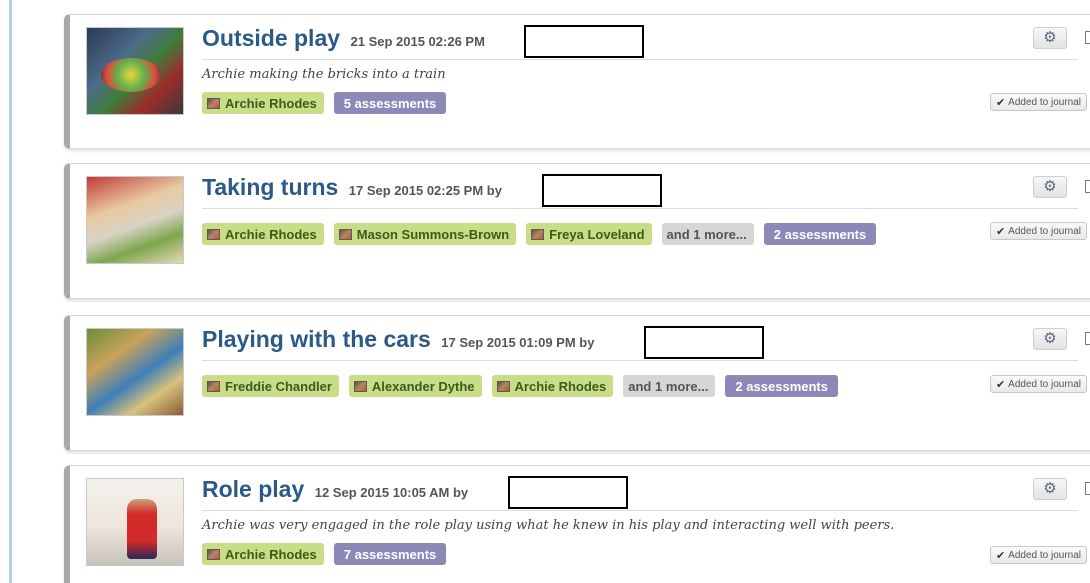  What do you see at coordinates (518, 342) in the screenshot?
I see `observation-date: 17 Sep 2015 01:09 PM by` at bounding box center [518, 342].